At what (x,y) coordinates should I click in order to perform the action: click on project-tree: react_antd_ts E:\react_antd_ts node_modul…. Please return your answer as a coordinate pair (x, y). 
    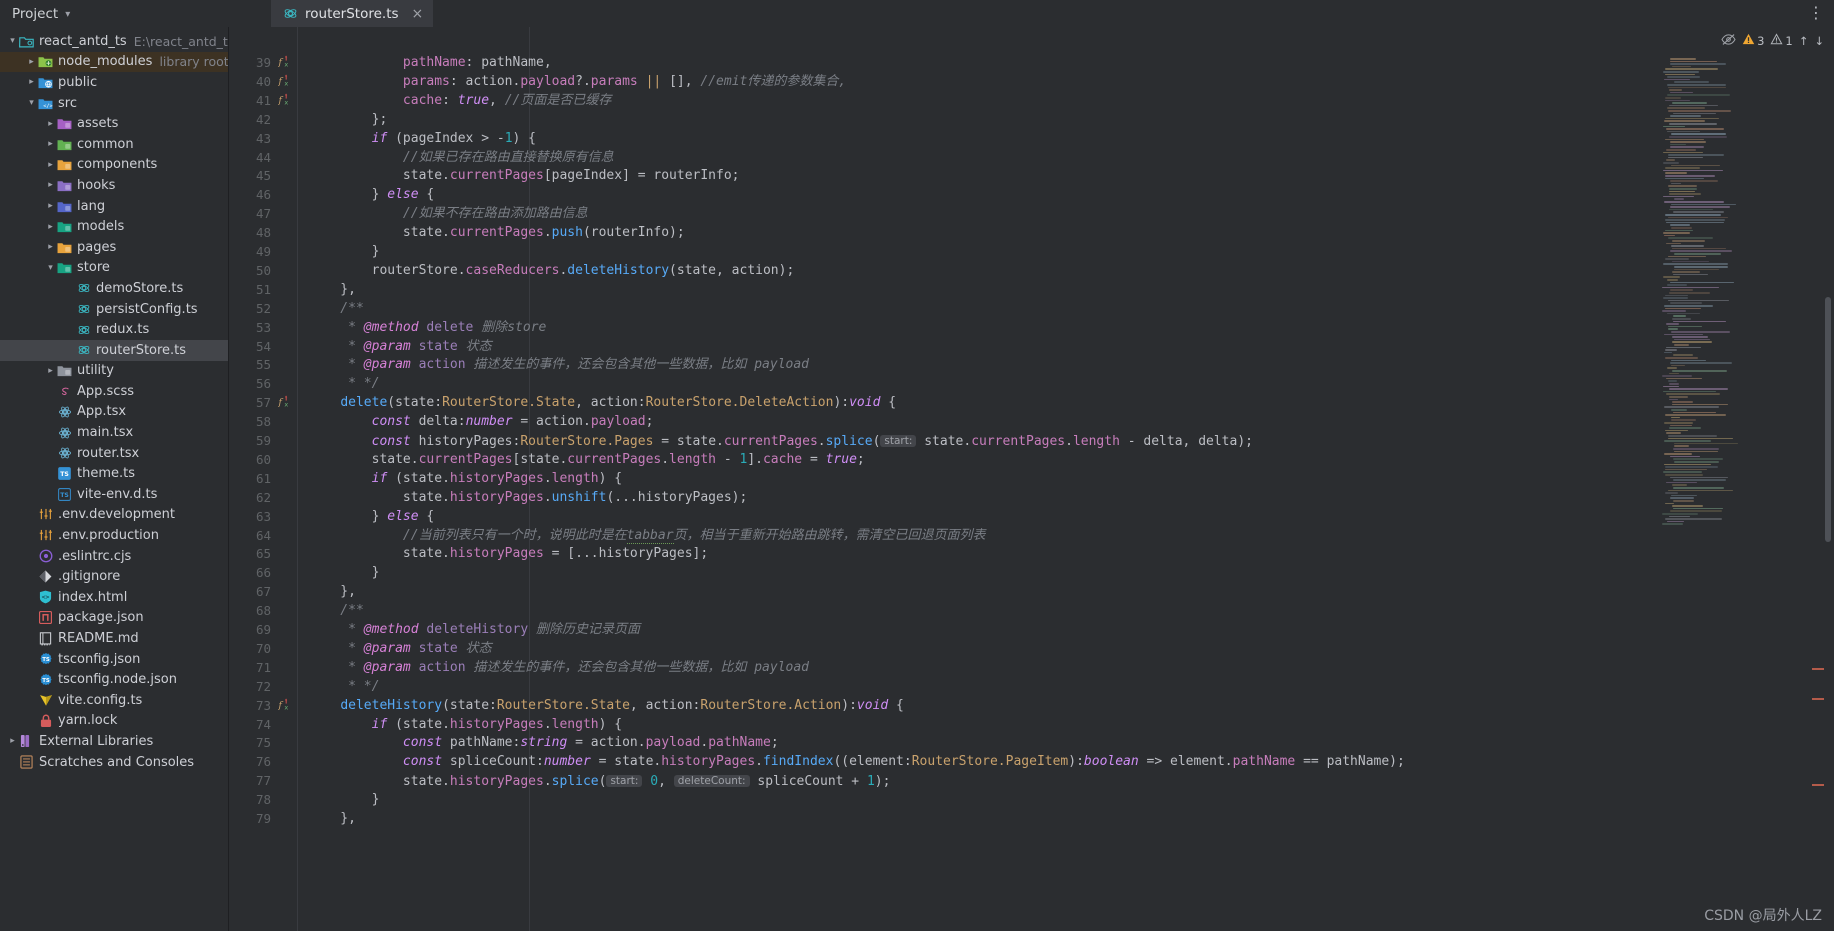
    Looking at the image, I should click on (114, 479).